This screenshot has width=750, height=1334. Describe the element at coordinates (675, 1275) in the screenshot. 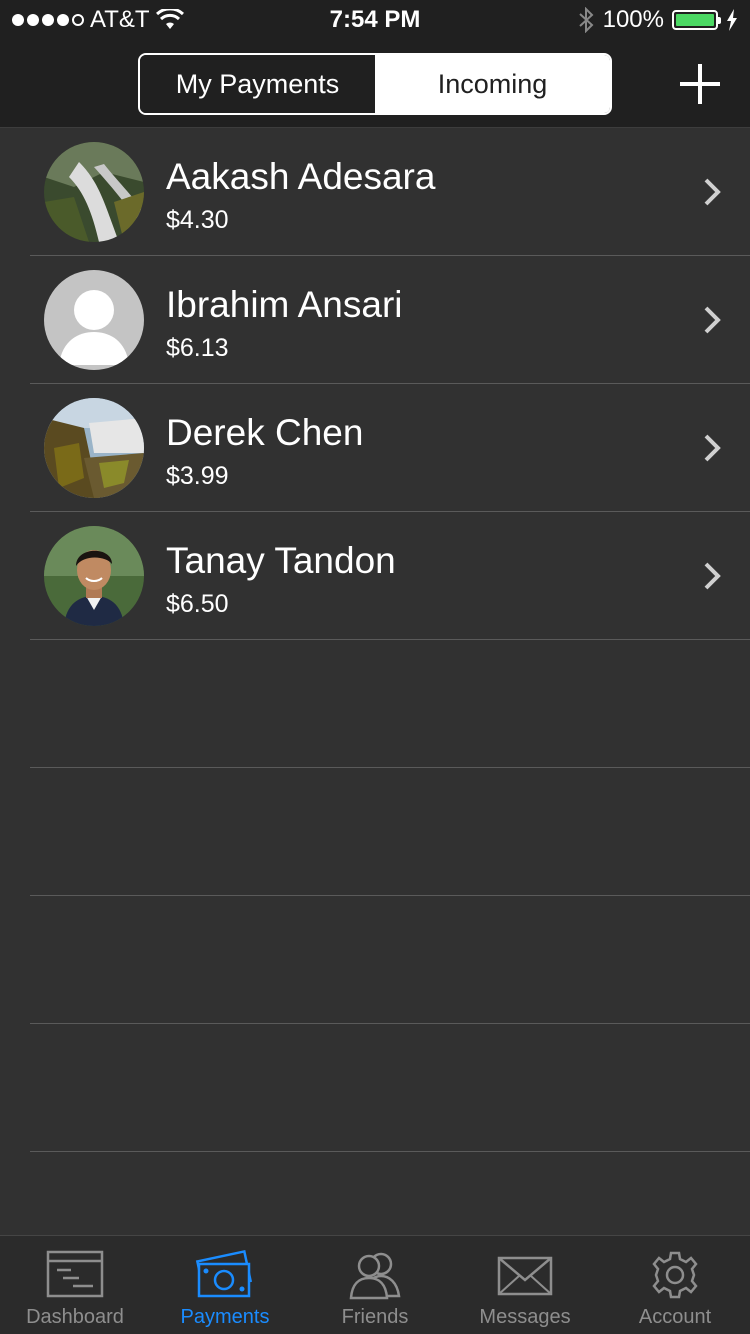

I see `gear-icon` at that location.